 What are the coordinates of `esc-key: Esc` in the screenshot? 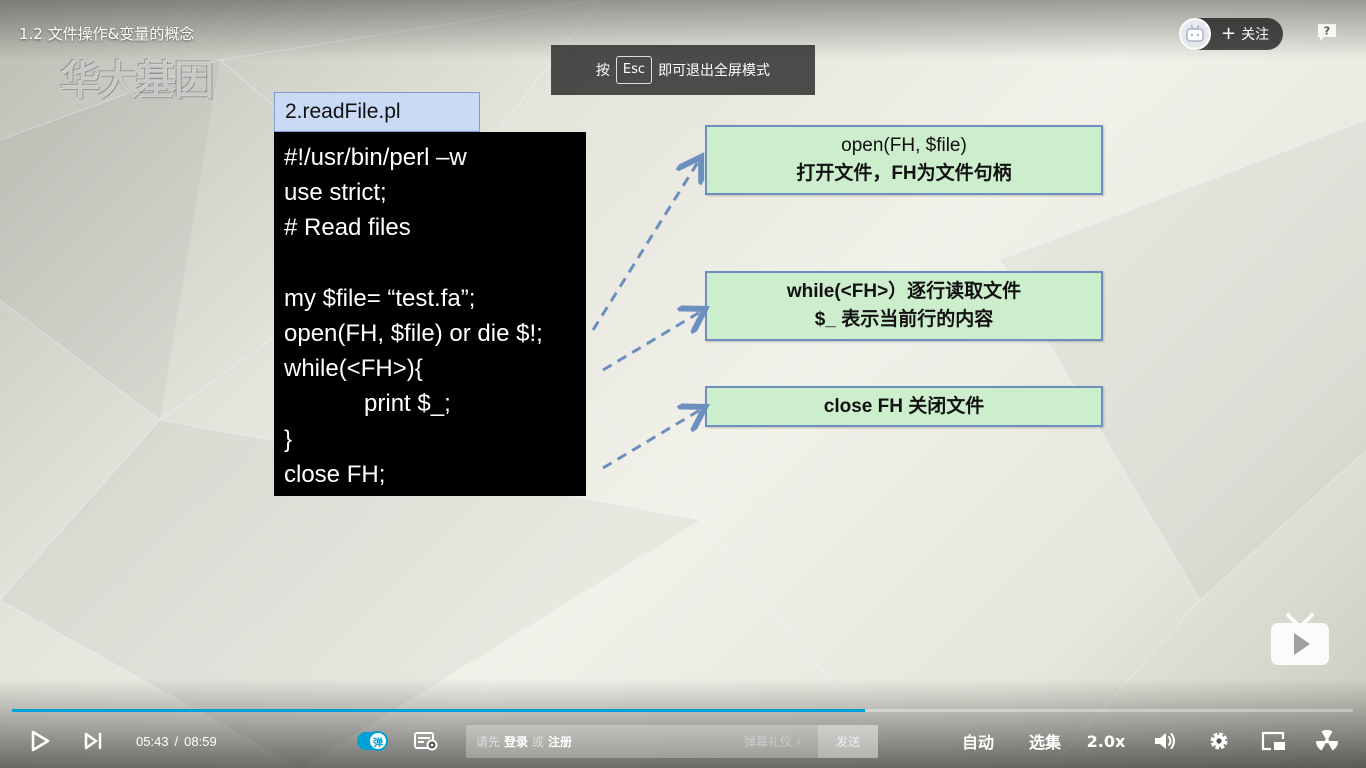 It's located at (634, 70).